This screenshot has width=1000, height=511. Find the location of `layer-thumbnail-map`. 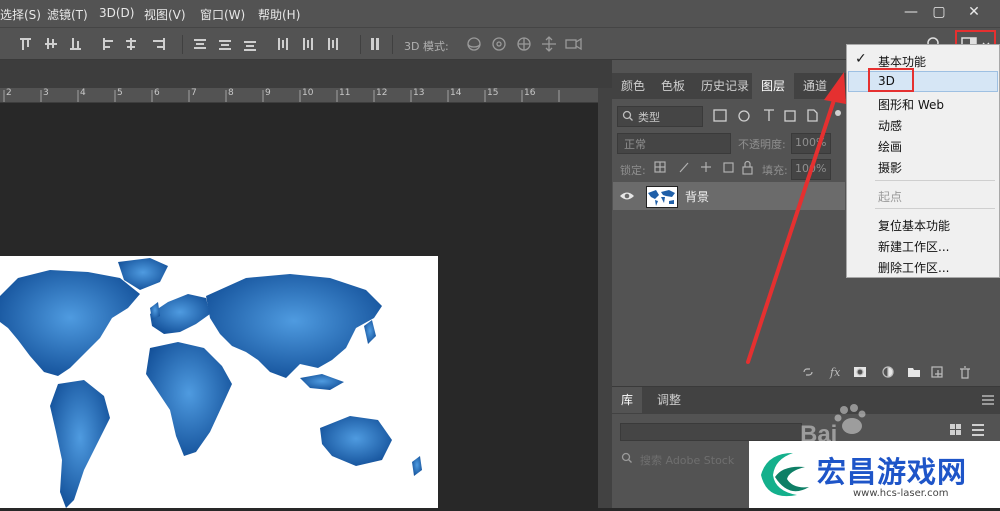

layer-thumbnail-map is located at coordinates (661, 198).